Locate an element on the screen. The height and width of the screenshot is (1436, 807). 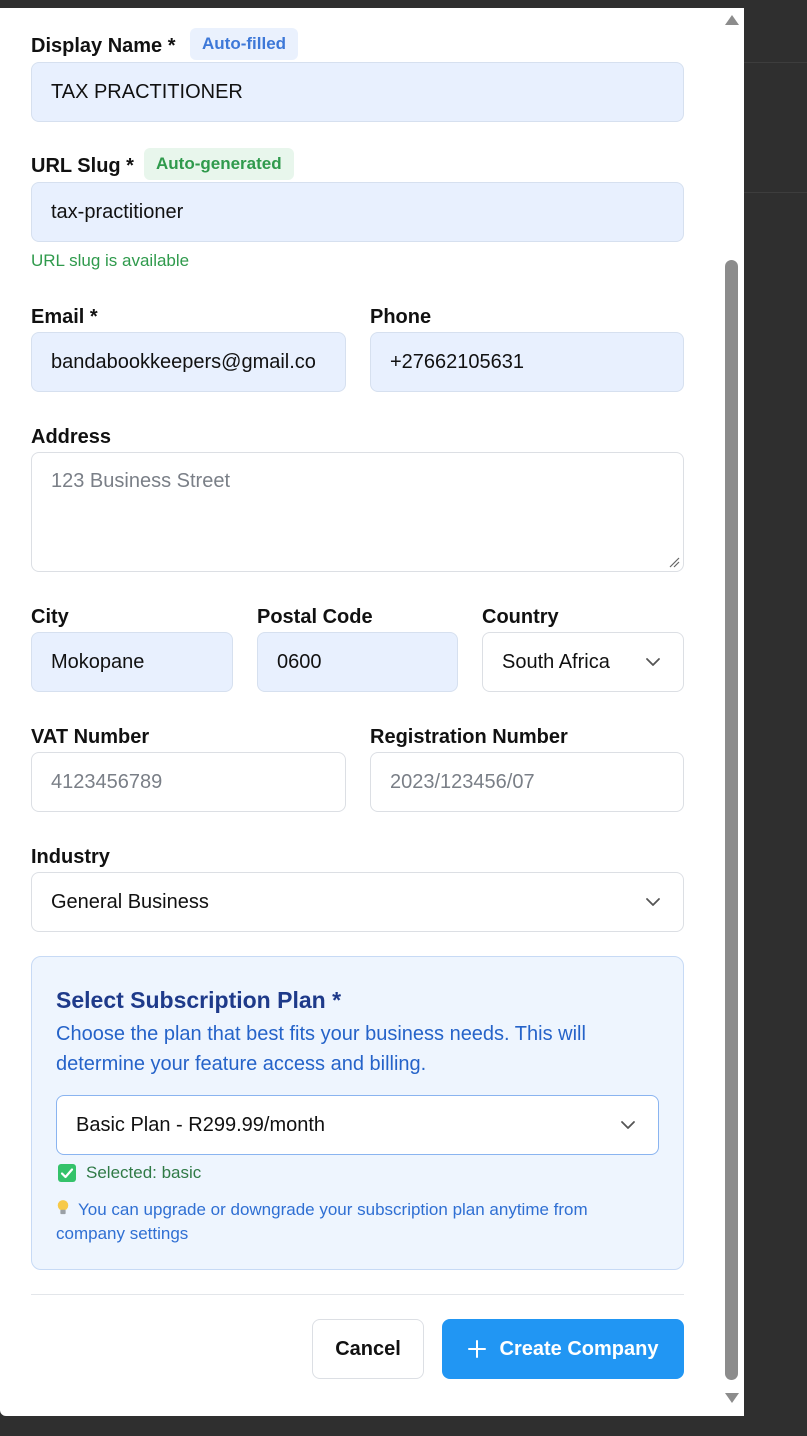
country-select: South Africa is located at coordinates (583, 662).